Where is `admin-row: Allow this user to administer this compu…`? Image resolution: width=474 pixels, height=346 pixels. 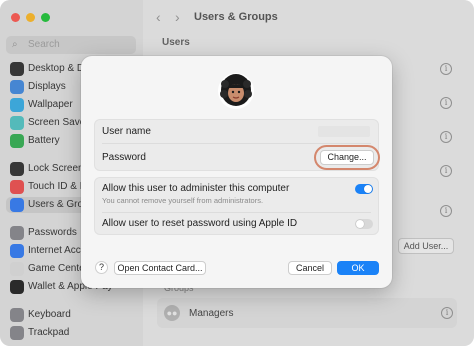
admin-row: Allow this user to administer this compu… is located at coordinates (236, 195).